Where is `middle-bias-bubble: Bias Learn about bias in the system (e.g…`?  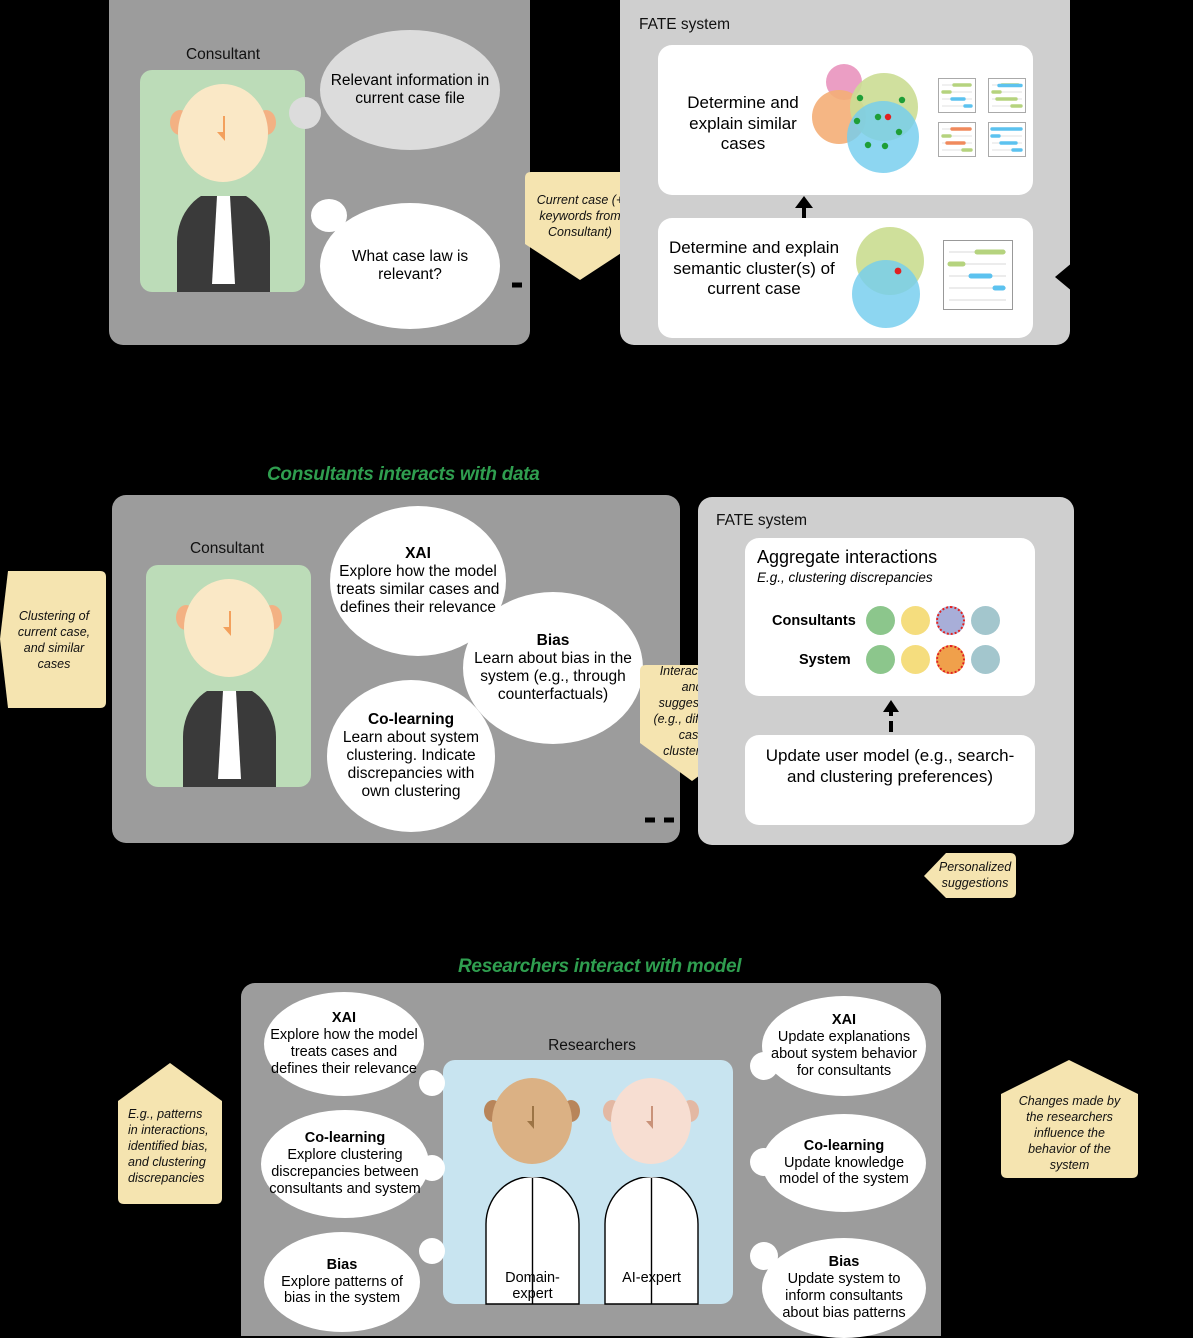 middle-bias-bubble: Bias Learn about bias in the system (e.g… is located at coordinates (553, 668).